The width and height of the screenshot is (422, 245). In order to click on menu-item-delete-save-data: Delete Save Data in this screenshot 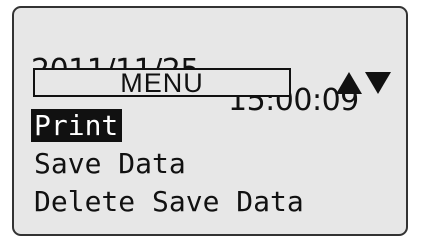, I will do `click(169, 201)`.